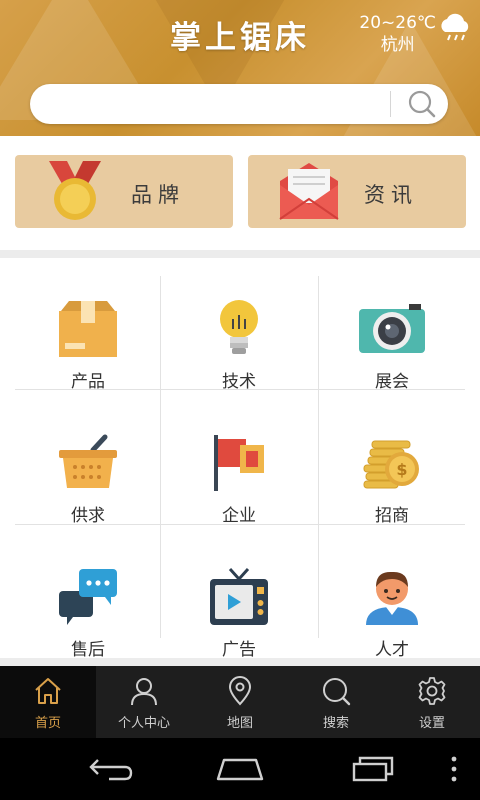 The width and height of the screenshot is (480, 800). Describe the element at coordinates (357, 191) in the screenshot. I see `card-news: 资讯` at that location.